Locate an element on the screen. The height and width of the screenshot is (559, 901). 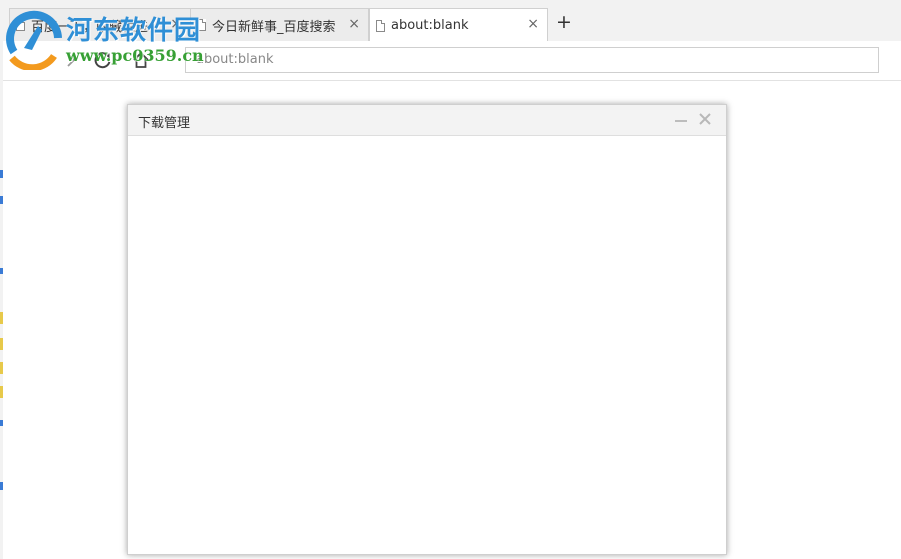
dialog-title: 下载管理 is located at coordinates (164, 123).